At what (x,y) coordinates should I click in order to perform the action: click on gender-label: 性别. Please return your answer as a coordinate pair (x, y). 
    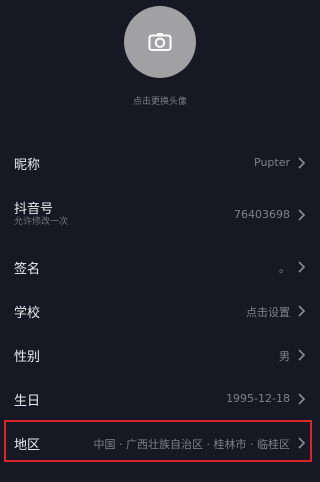
    Looking at the image, I should click on (27, 357).